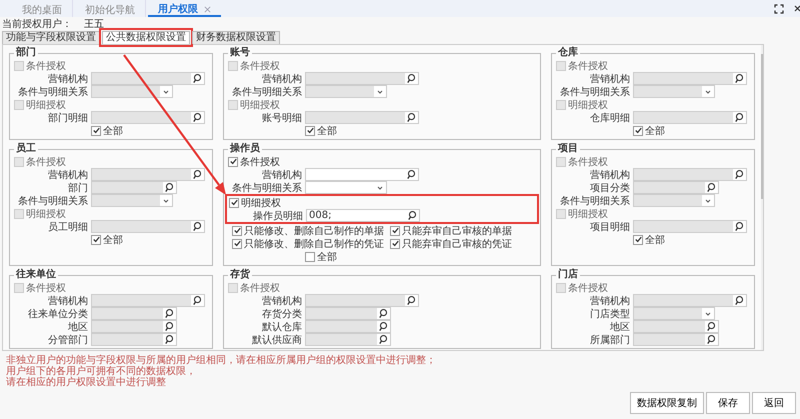  I want to click on section-title: 存货, so click(240, 275).